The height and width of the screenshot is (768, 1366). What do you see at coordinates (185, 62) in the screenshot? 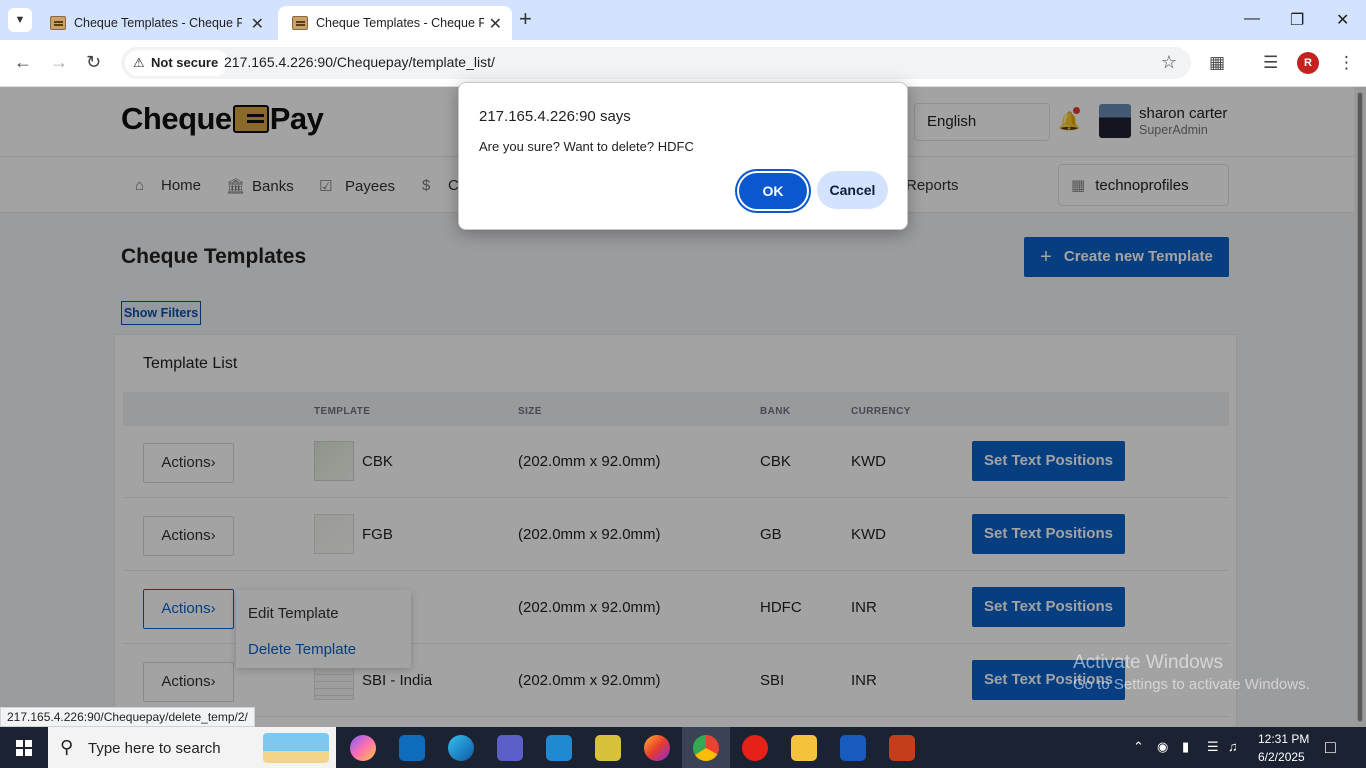
I see `security-label: Not secure` at bounding box center [185, 62].